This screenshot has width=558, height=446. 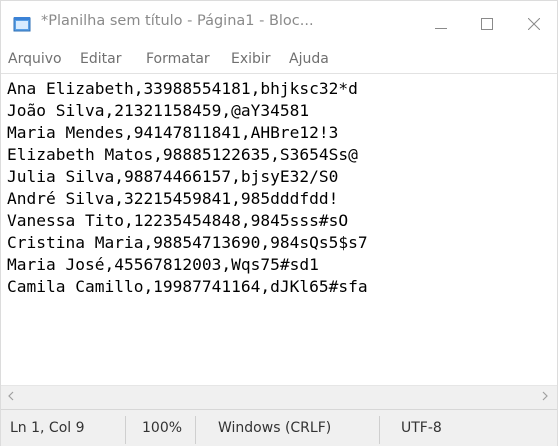 I want to click on encoding: UTF-8, so click(x=421, y=428).